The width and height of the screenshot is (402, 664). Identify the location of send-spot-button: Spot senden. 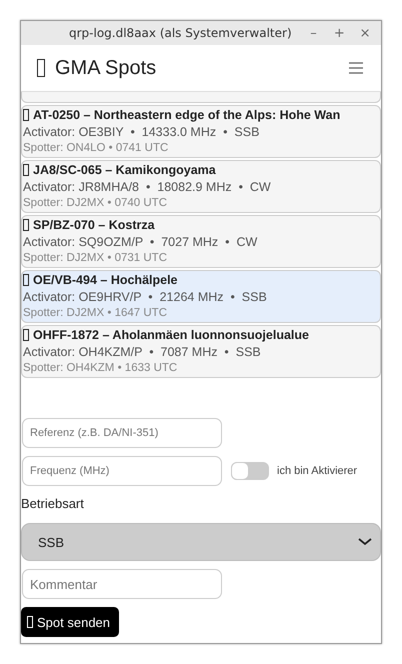
(70, 622).